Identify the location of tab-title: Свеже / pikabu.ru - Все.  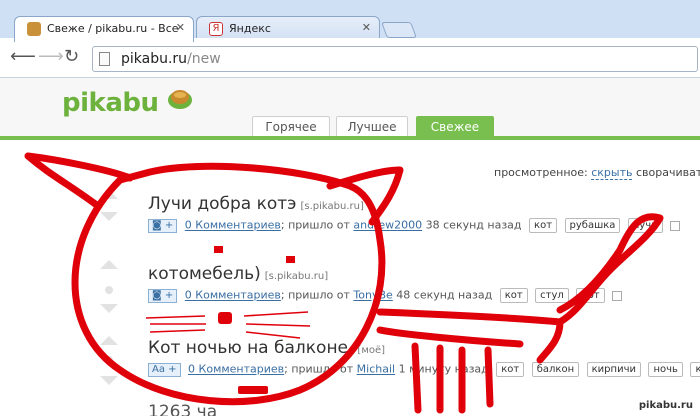
(113, 28).